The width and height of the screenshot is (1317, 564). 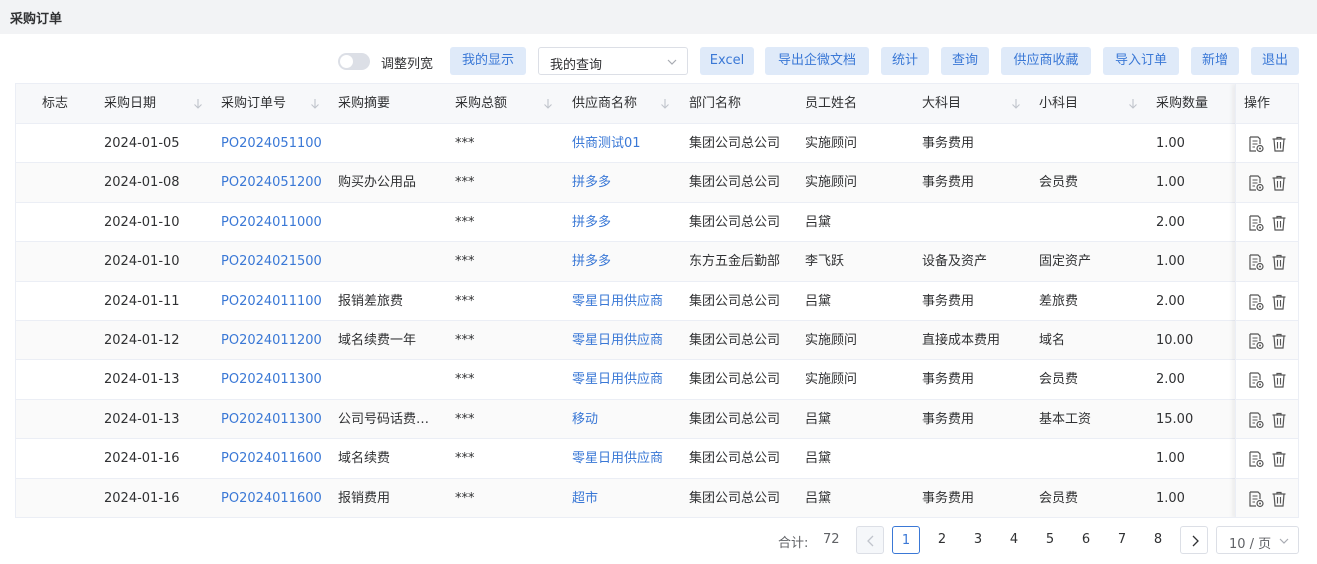 I want to click on next-page-button, so click(x=1194, y=540).